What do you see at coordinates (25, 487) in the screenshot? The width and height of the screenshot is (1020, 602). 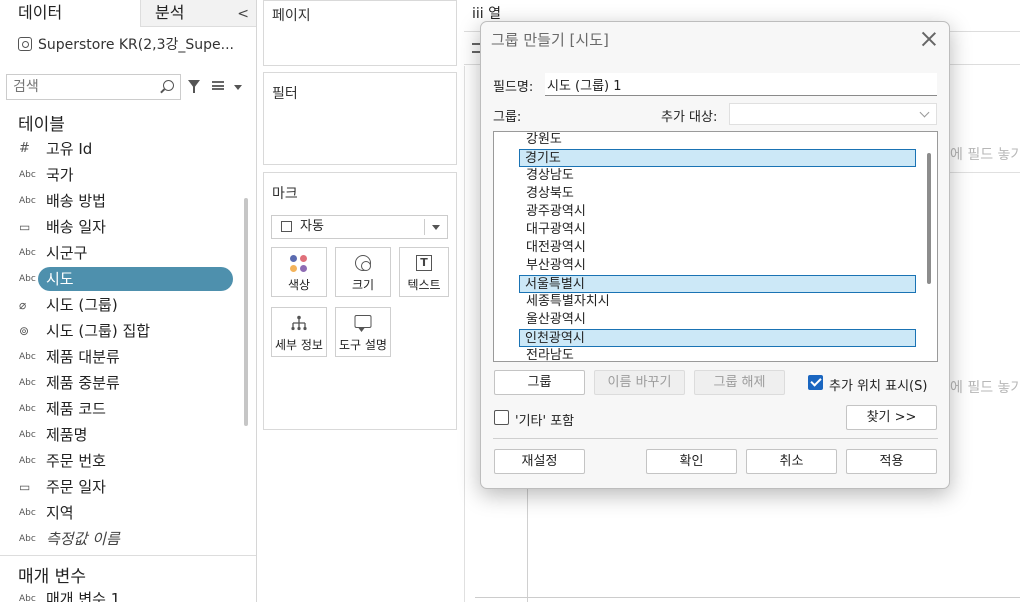 I see `date-type-icon: ▭` at bounding box center [25, 487].